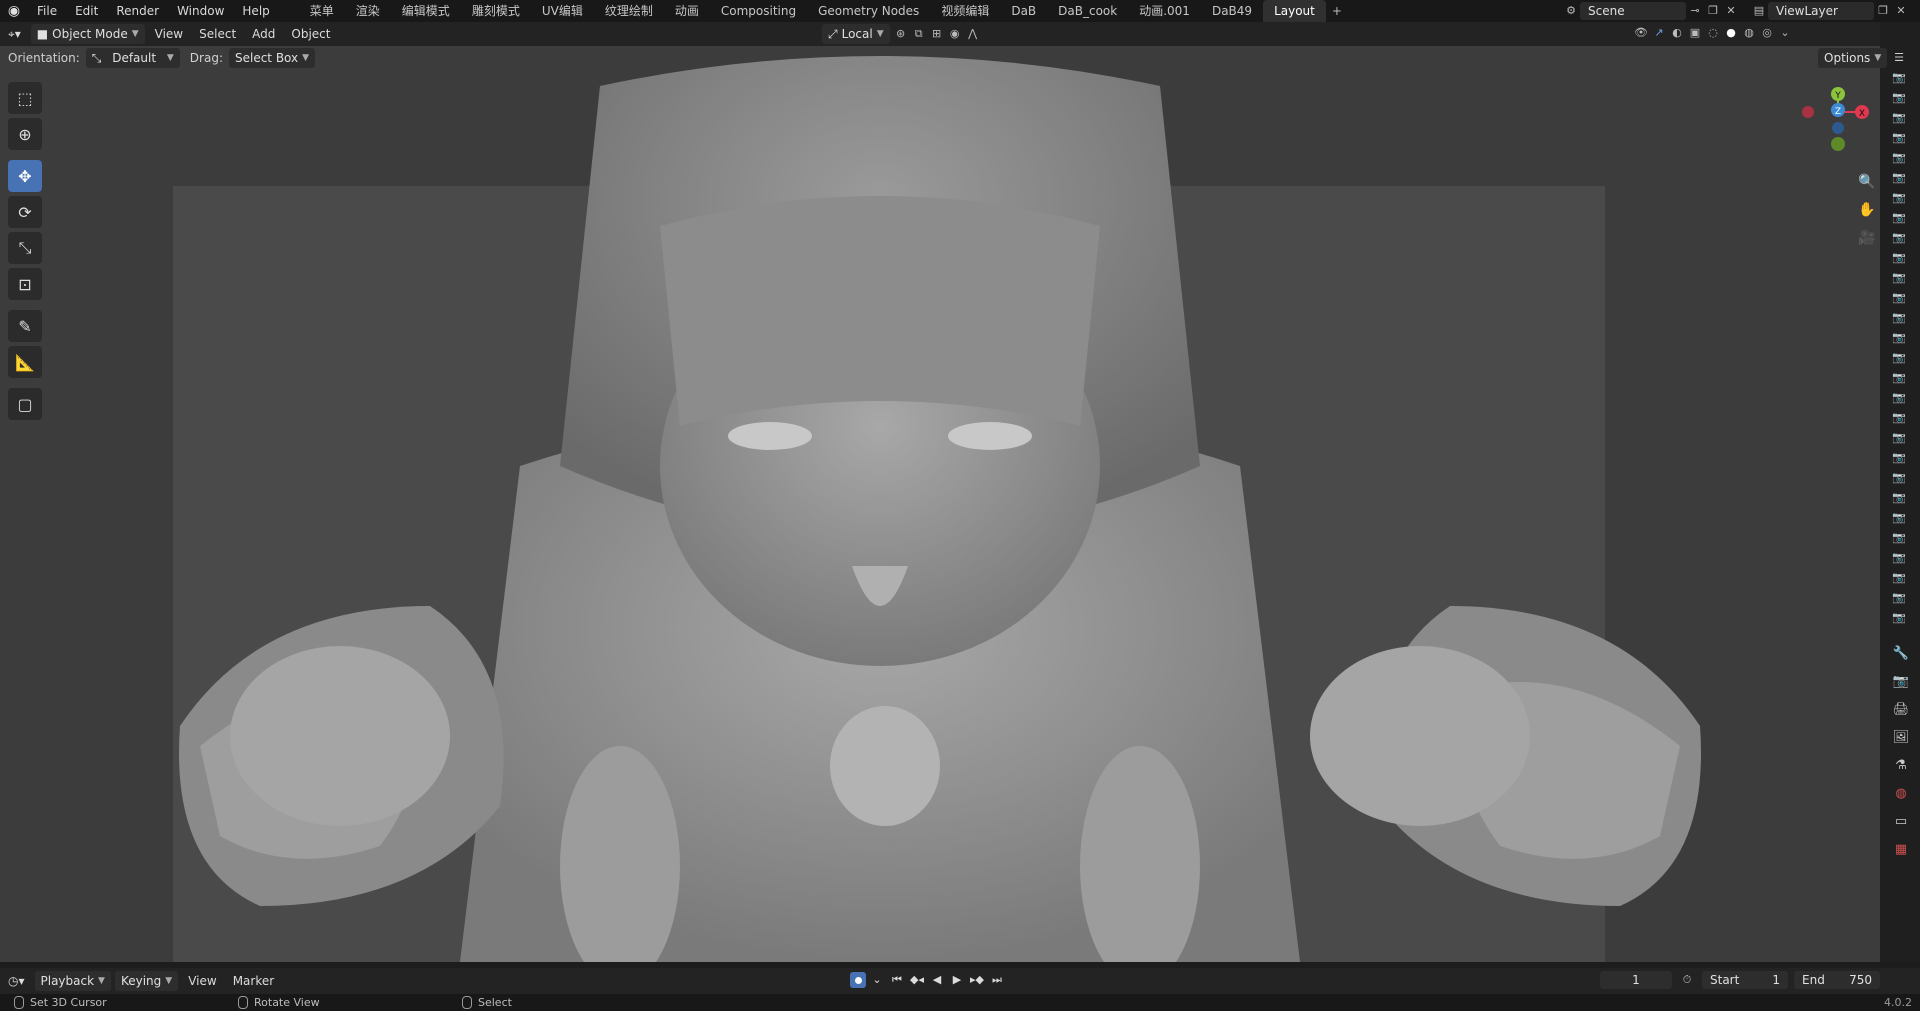  Describe the element at coordinates (1087, 11) in the screenshot. I see `workspace-tab: DaB_cook` at that location.